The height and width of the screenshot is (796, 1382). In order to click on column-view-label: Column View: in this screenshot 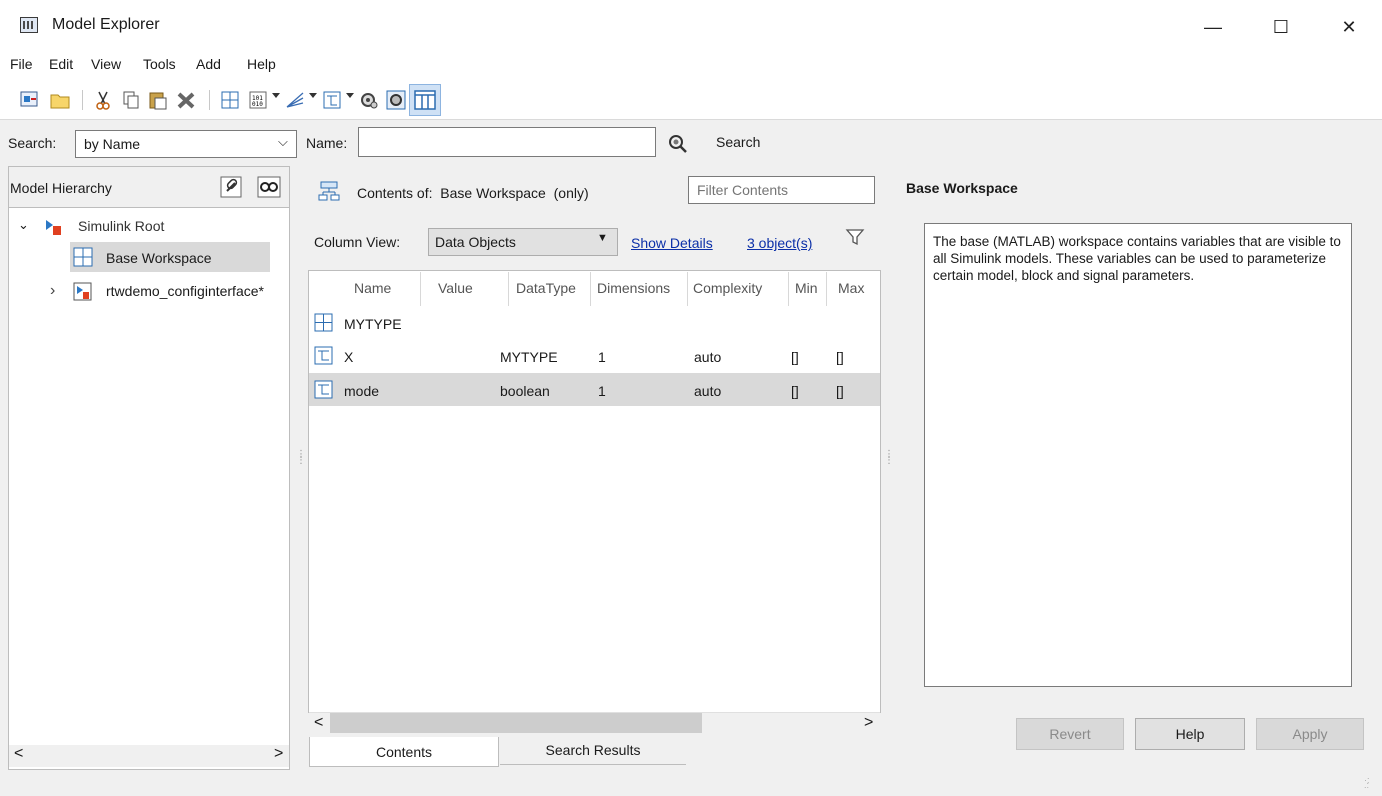, I will do `click(357, 242)`.